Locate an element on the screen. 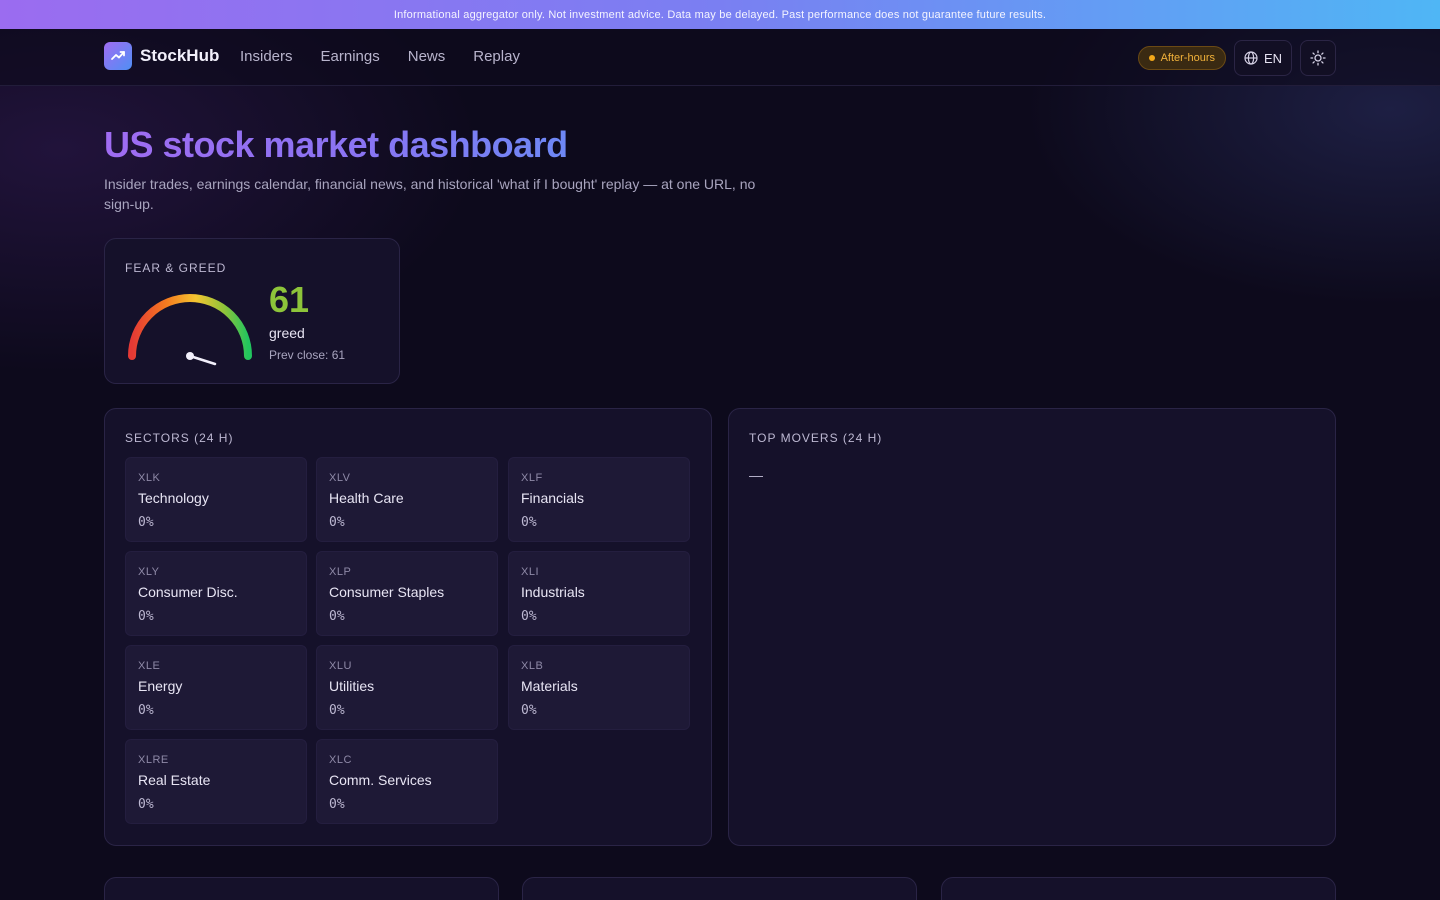  fear-greed-value: 61 is located at coordinates (289, 299).